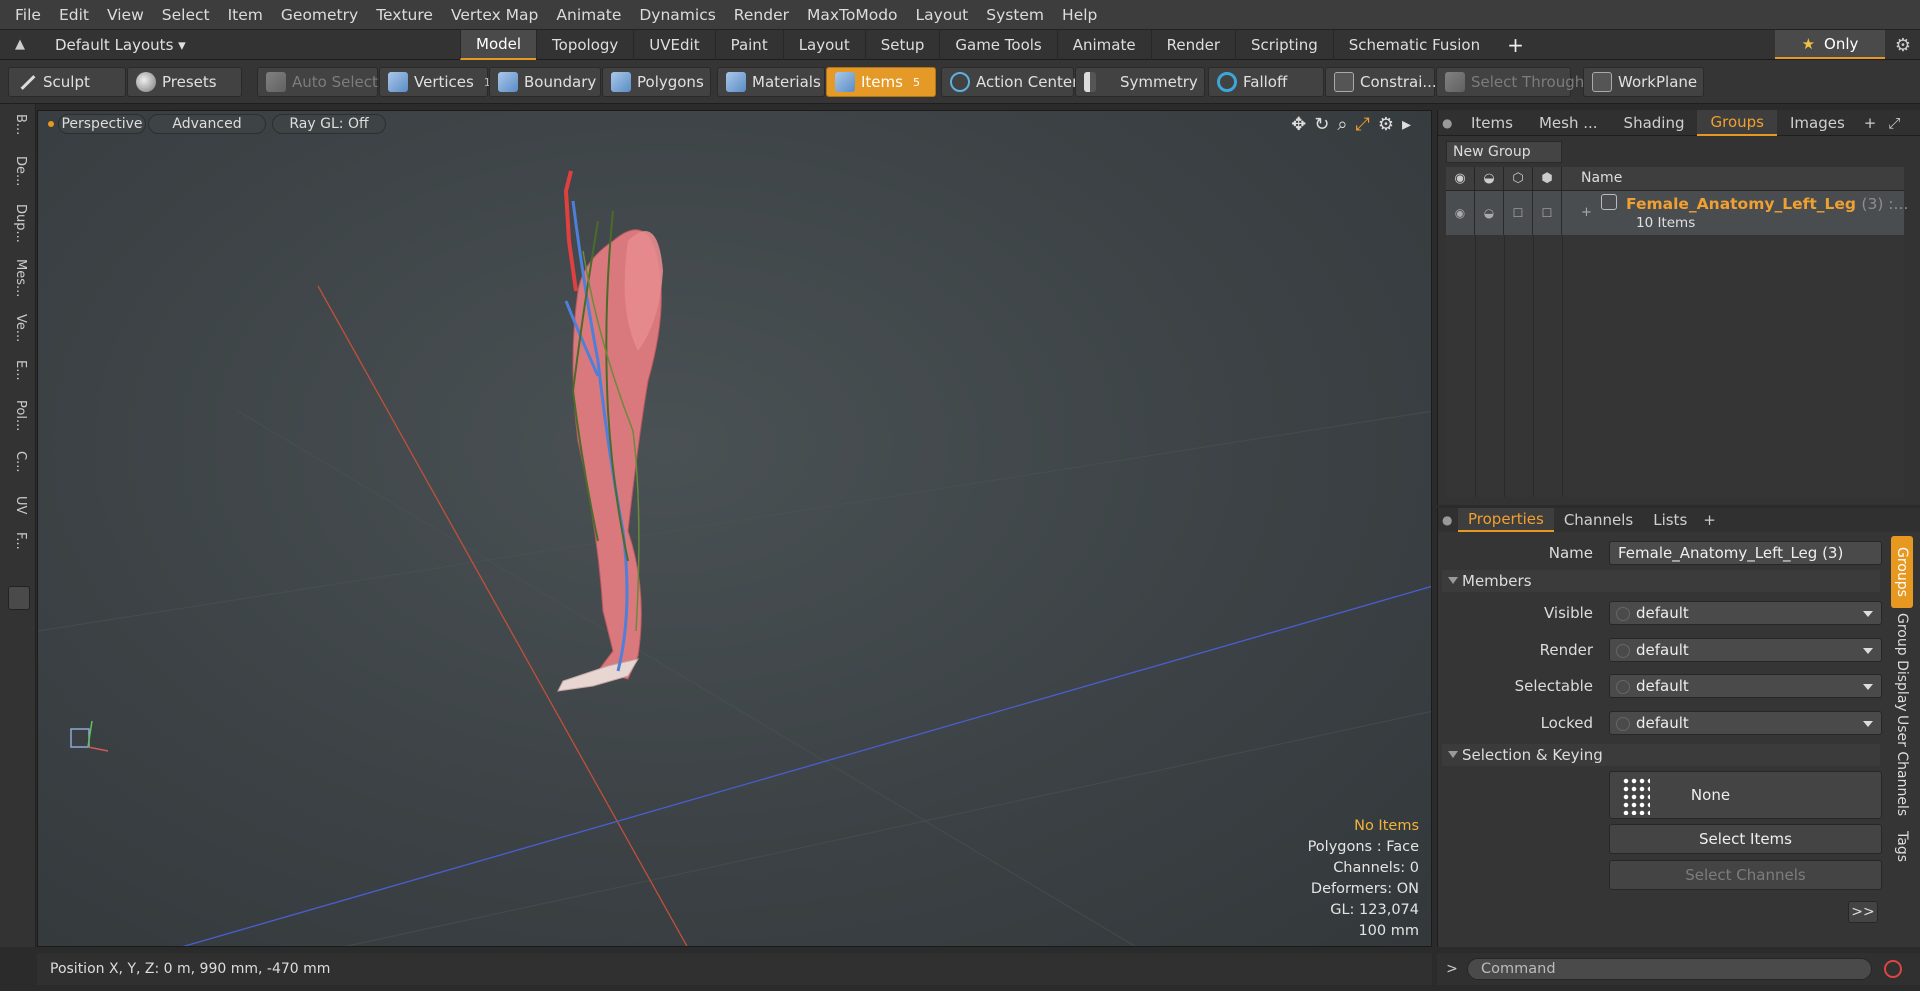  Describe the element at coordinates (1586, 212) in the screenshot. I see `expand-group-icon: +` at that location.